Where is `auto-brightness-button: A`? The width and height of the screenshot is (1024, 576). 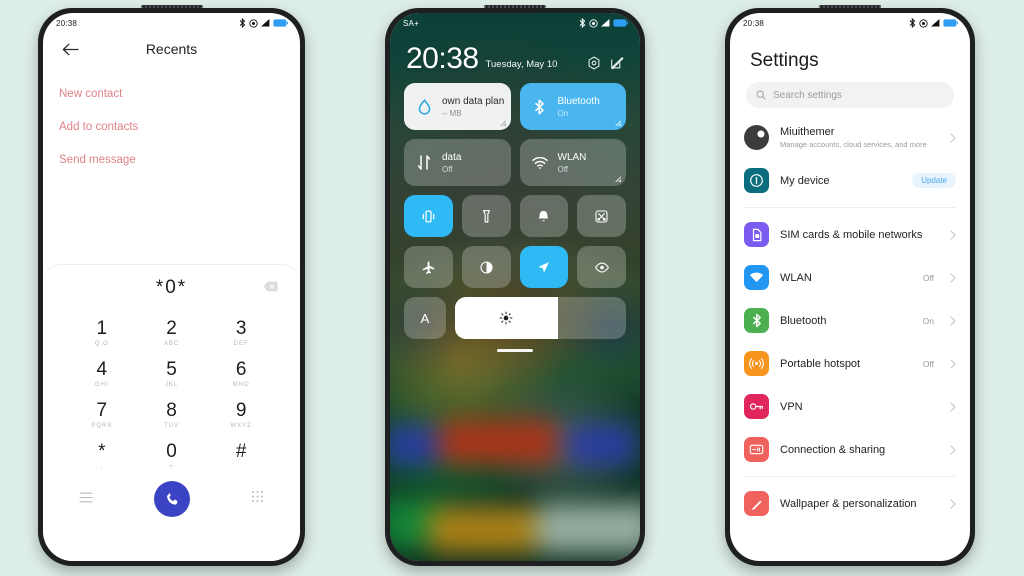 auto-brightness-button: A is located at coordinates (425, 318).